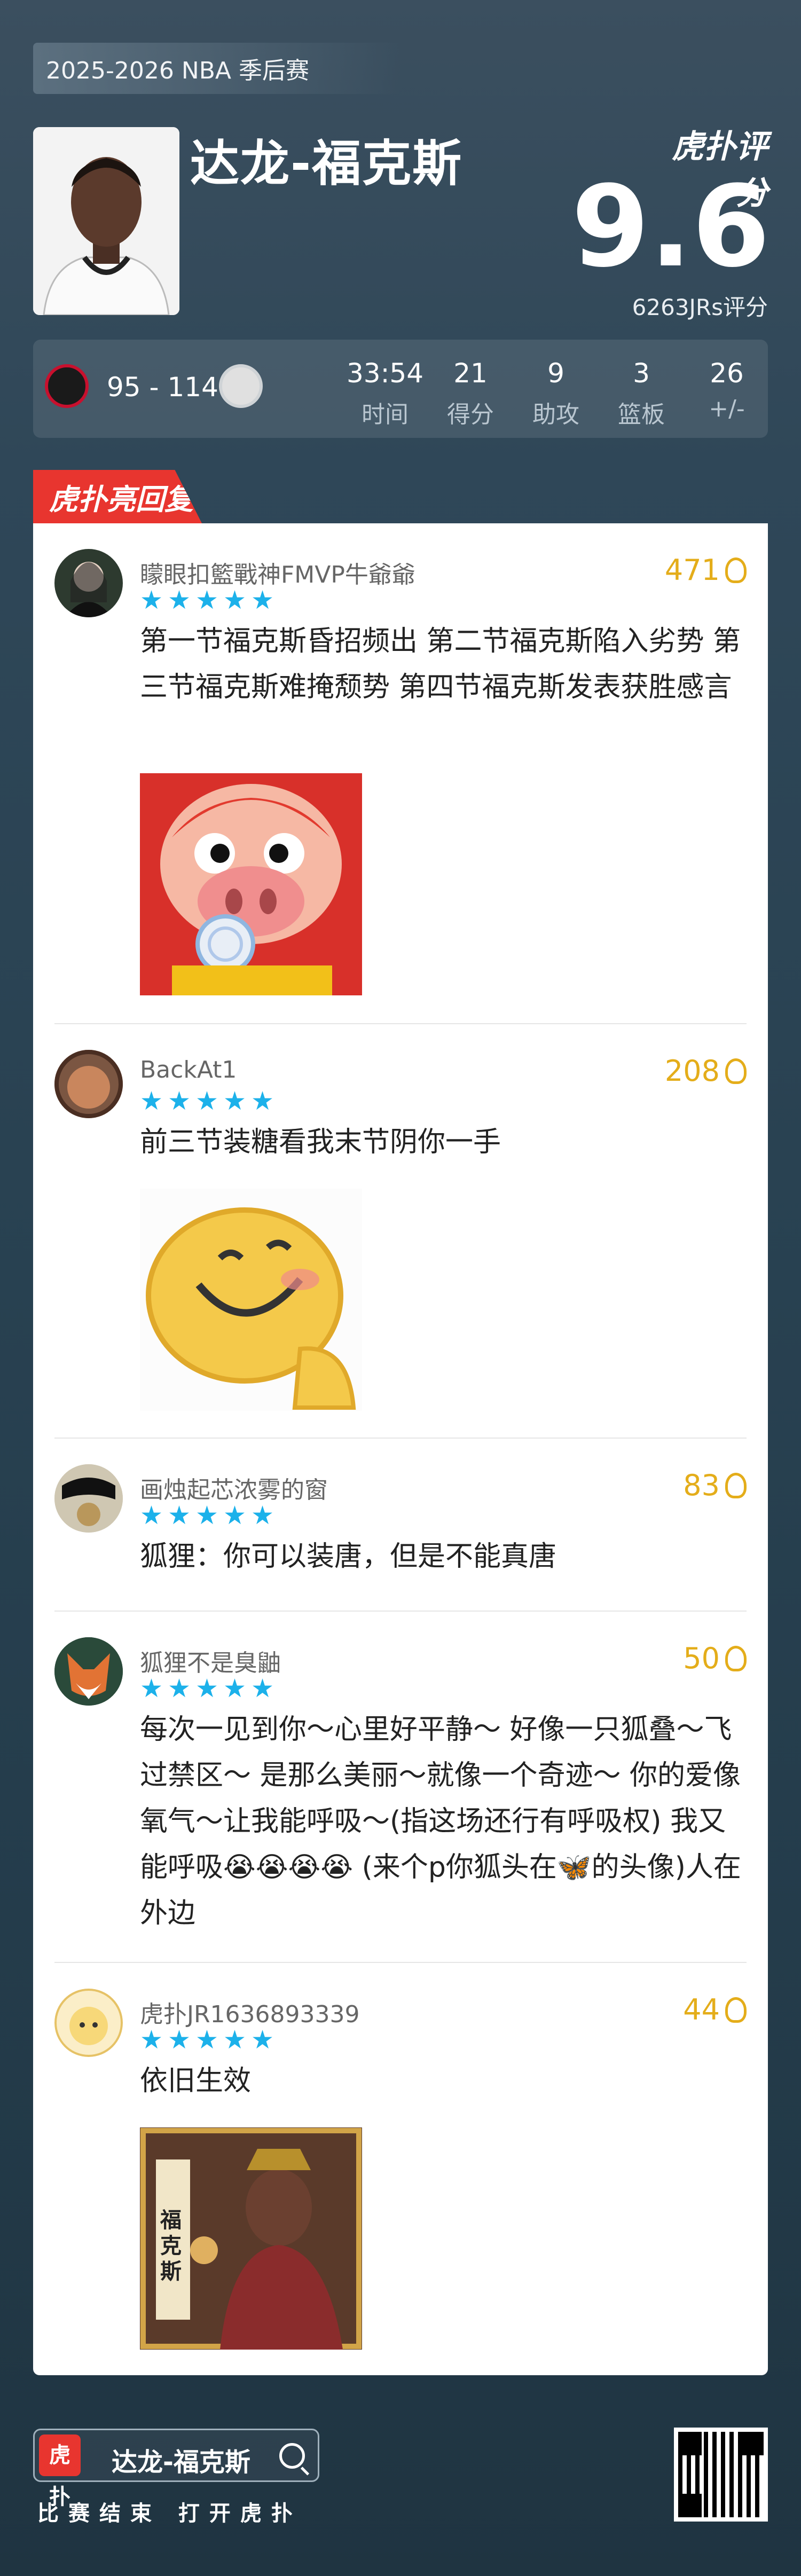  I want to click on away-team-logo-icon, so click(241, 386).